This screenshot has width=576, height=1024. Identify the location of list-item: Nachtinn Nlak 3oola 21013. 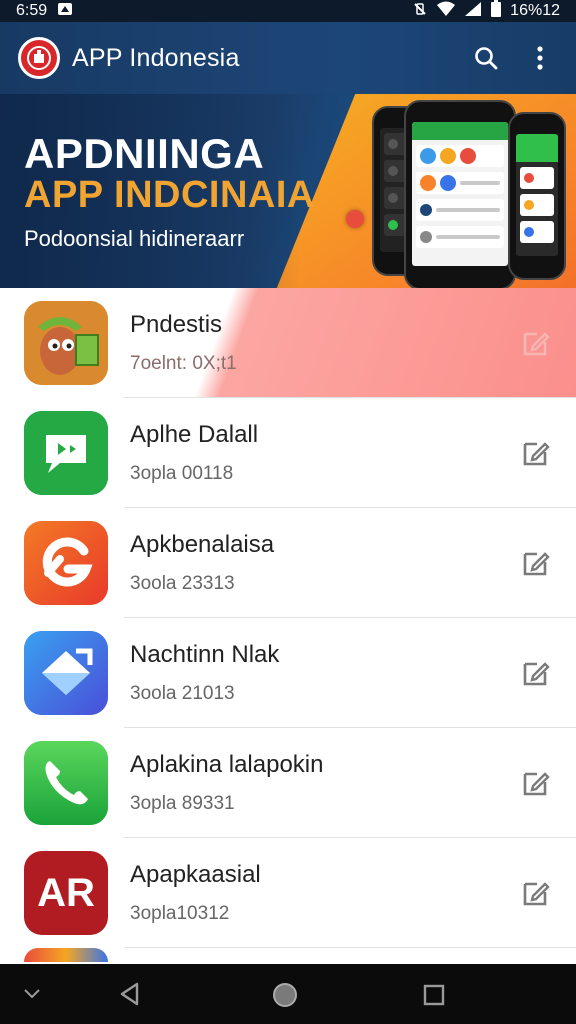
(288, 673).